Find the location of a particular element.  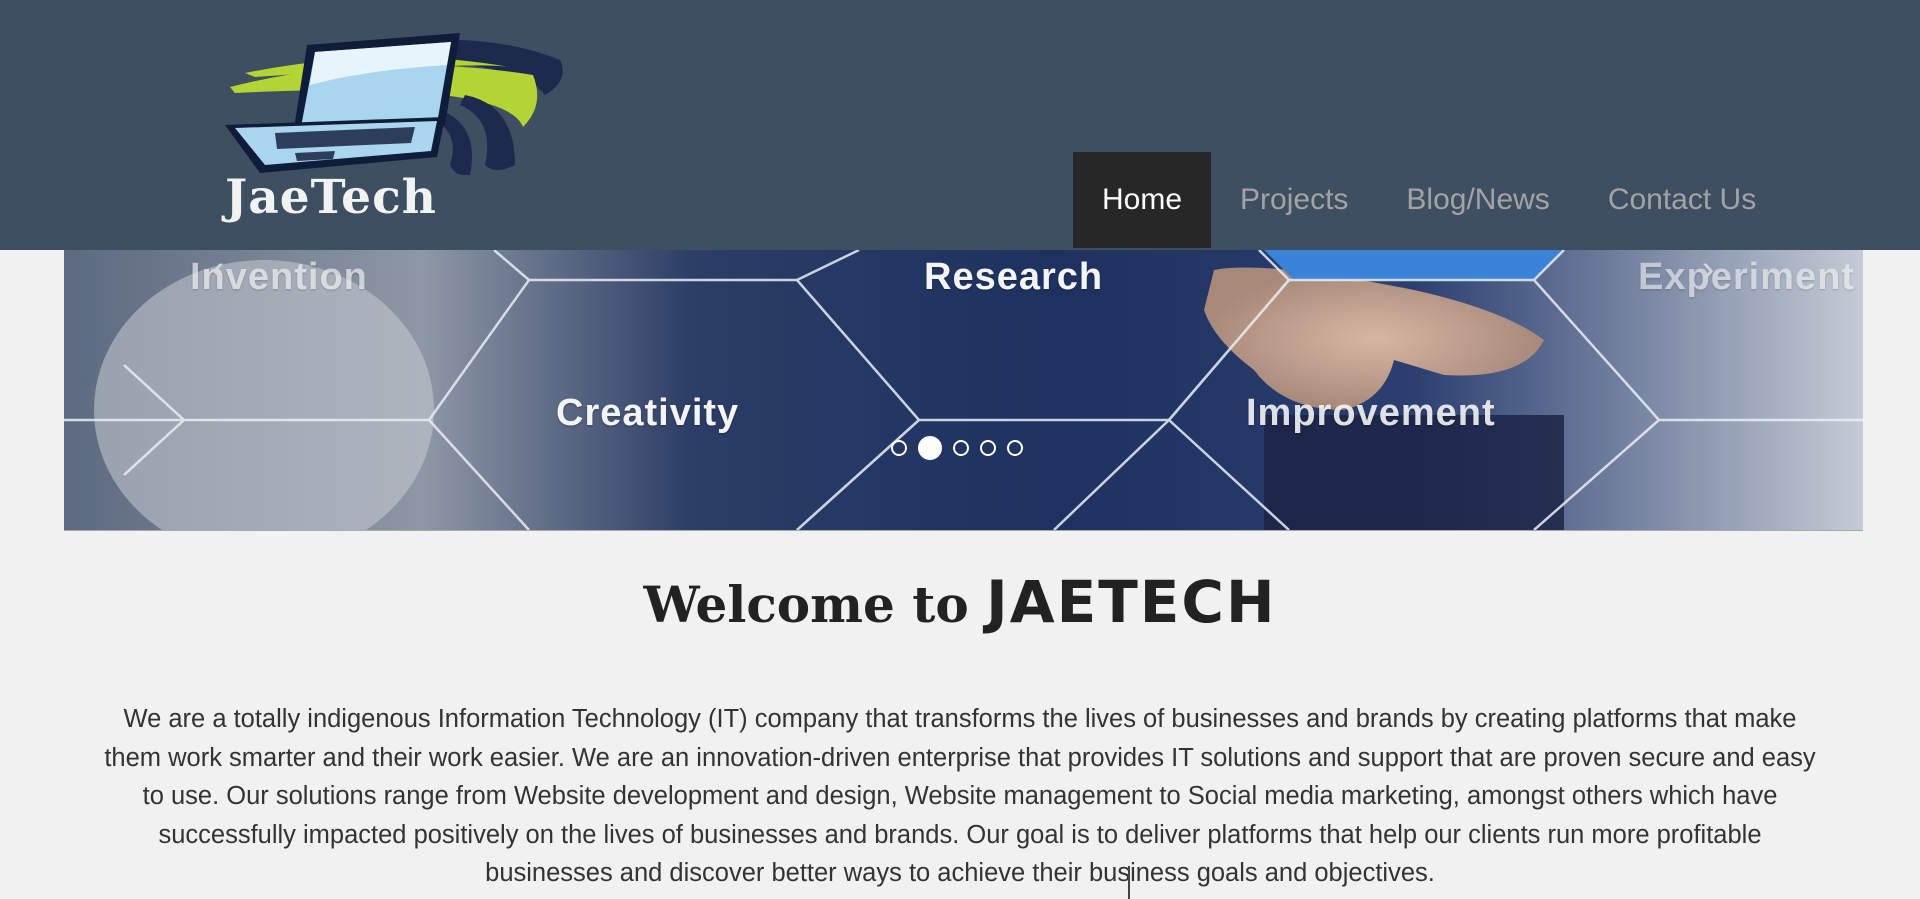

jaetech-logo: JaeTech is located at coordinates (395, 127).